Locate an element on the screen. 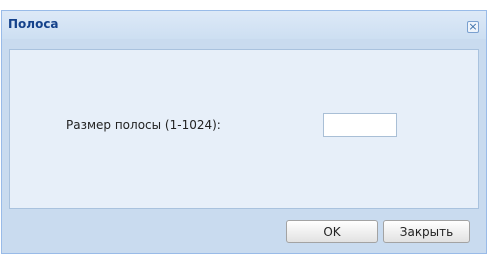 Image resolution: width=488 pixels, height=254 pixels. ok-button: OK is located at coordinates (332, 231).